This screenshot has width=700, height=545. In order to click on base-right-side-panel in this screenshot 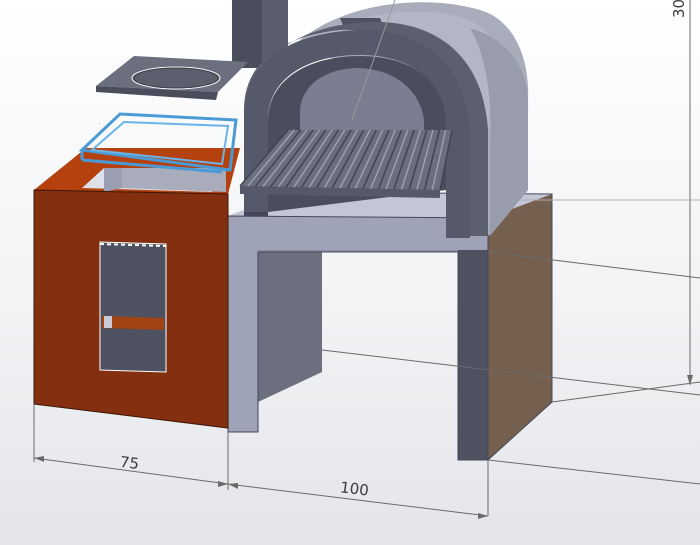, I will do `click(520, 327)`.